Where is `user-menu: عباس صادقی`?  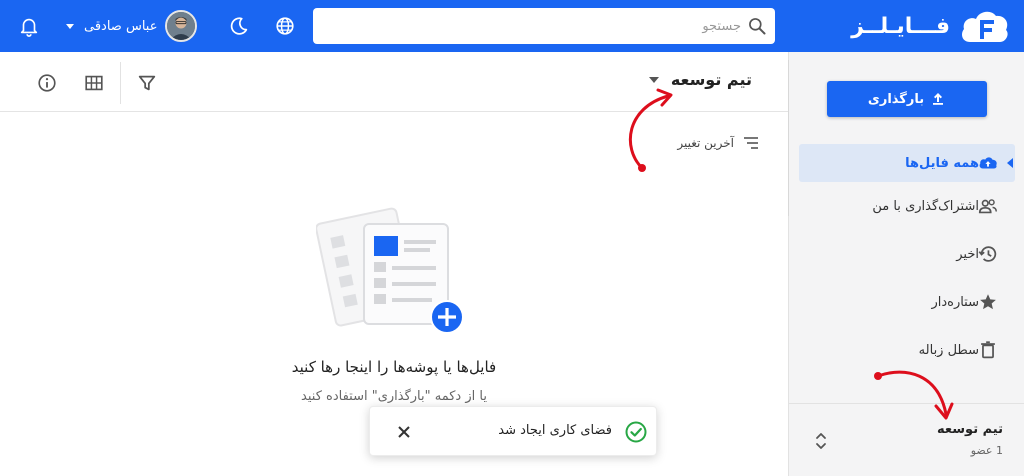 user-menu: عباس صادقی is located at coordinates (131, 26).